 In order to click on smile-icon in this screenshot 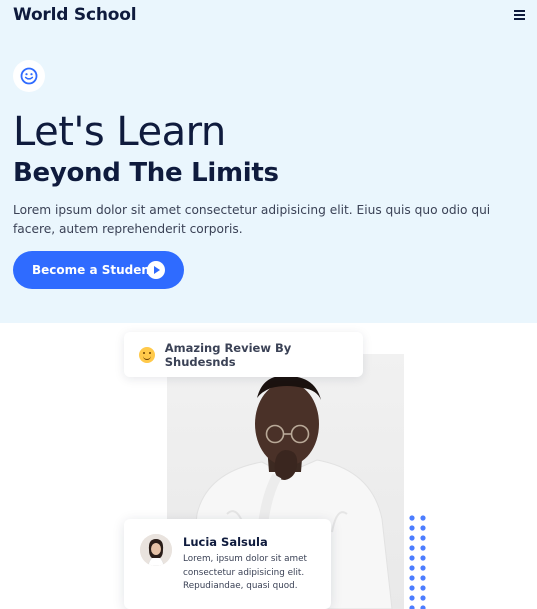, I will do `click(29, 76)`.